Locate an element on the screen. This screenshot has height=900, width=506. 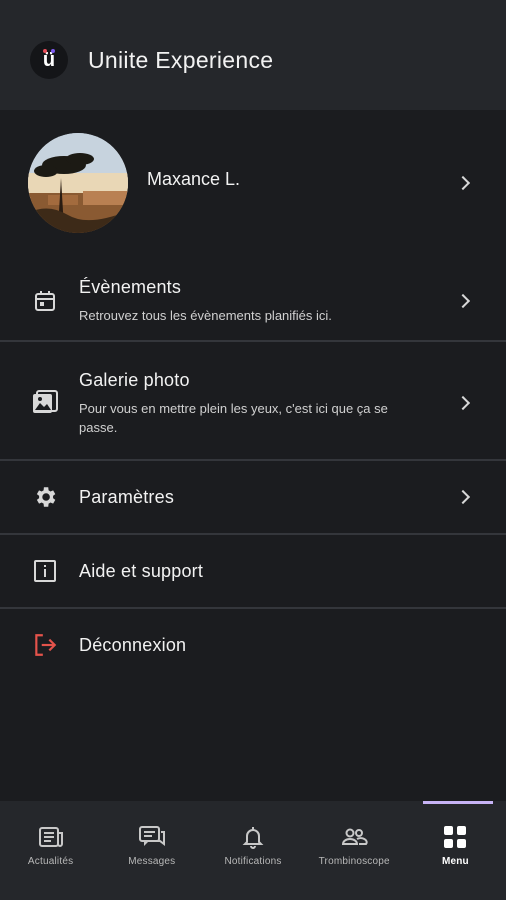
nav-item-messages: Messages is located at coordinates (151, 850).